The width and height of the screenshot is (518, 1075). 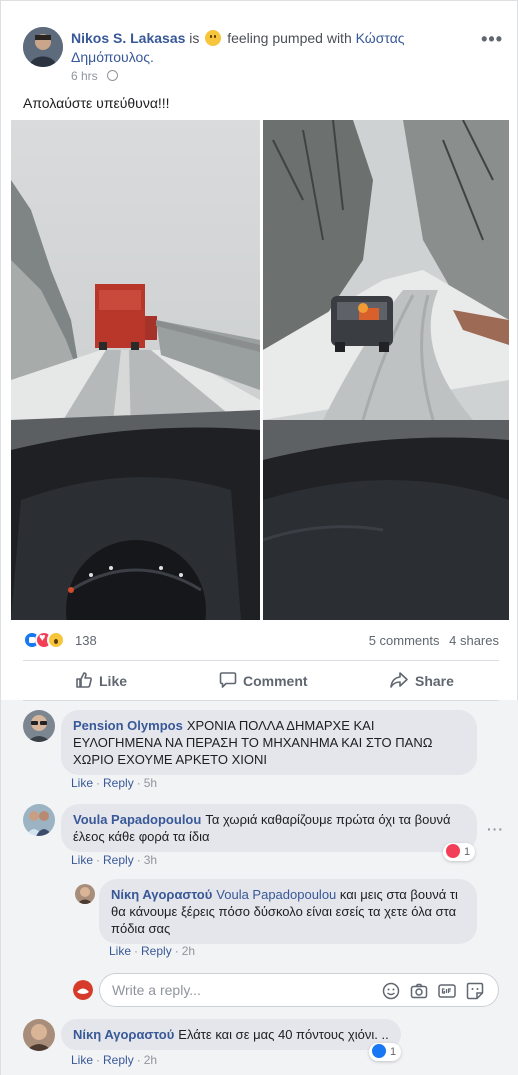 I want to click on commenter-name: Pension Olympos, so click(x=128, y=725).